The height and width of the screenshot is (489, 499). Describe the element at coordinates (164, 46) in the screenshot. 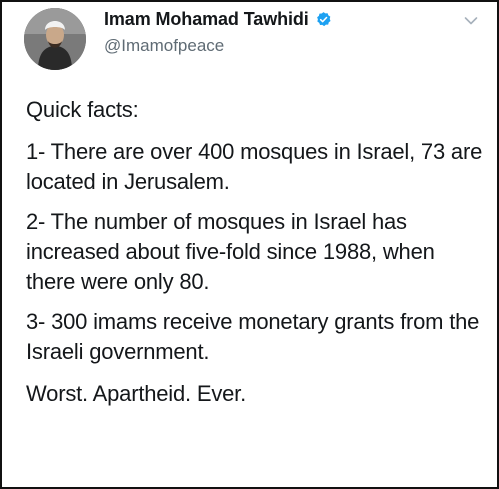

I see `author-handle: @Imamofpeace` at that location.